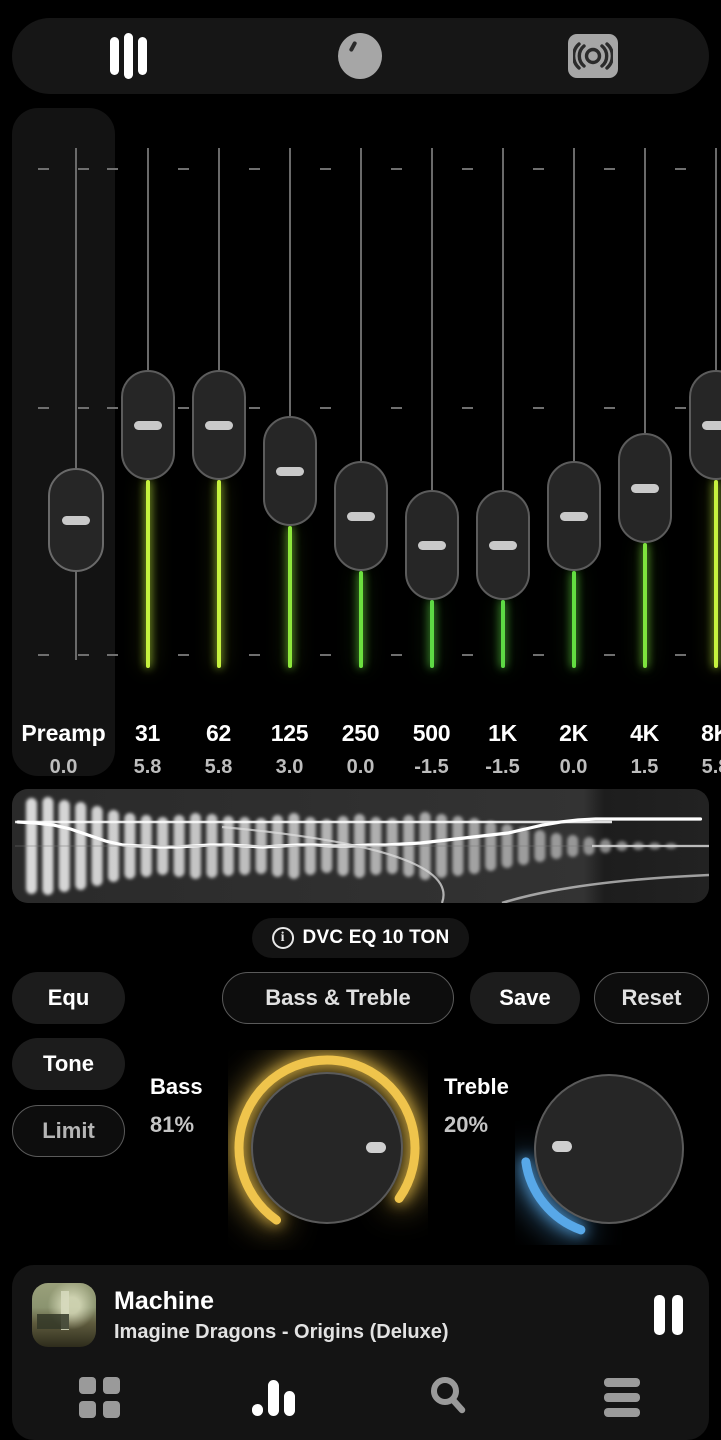 The height and width of the screenshot is (1440, 721). I want to click on grid-icon, so click(99, 1397).